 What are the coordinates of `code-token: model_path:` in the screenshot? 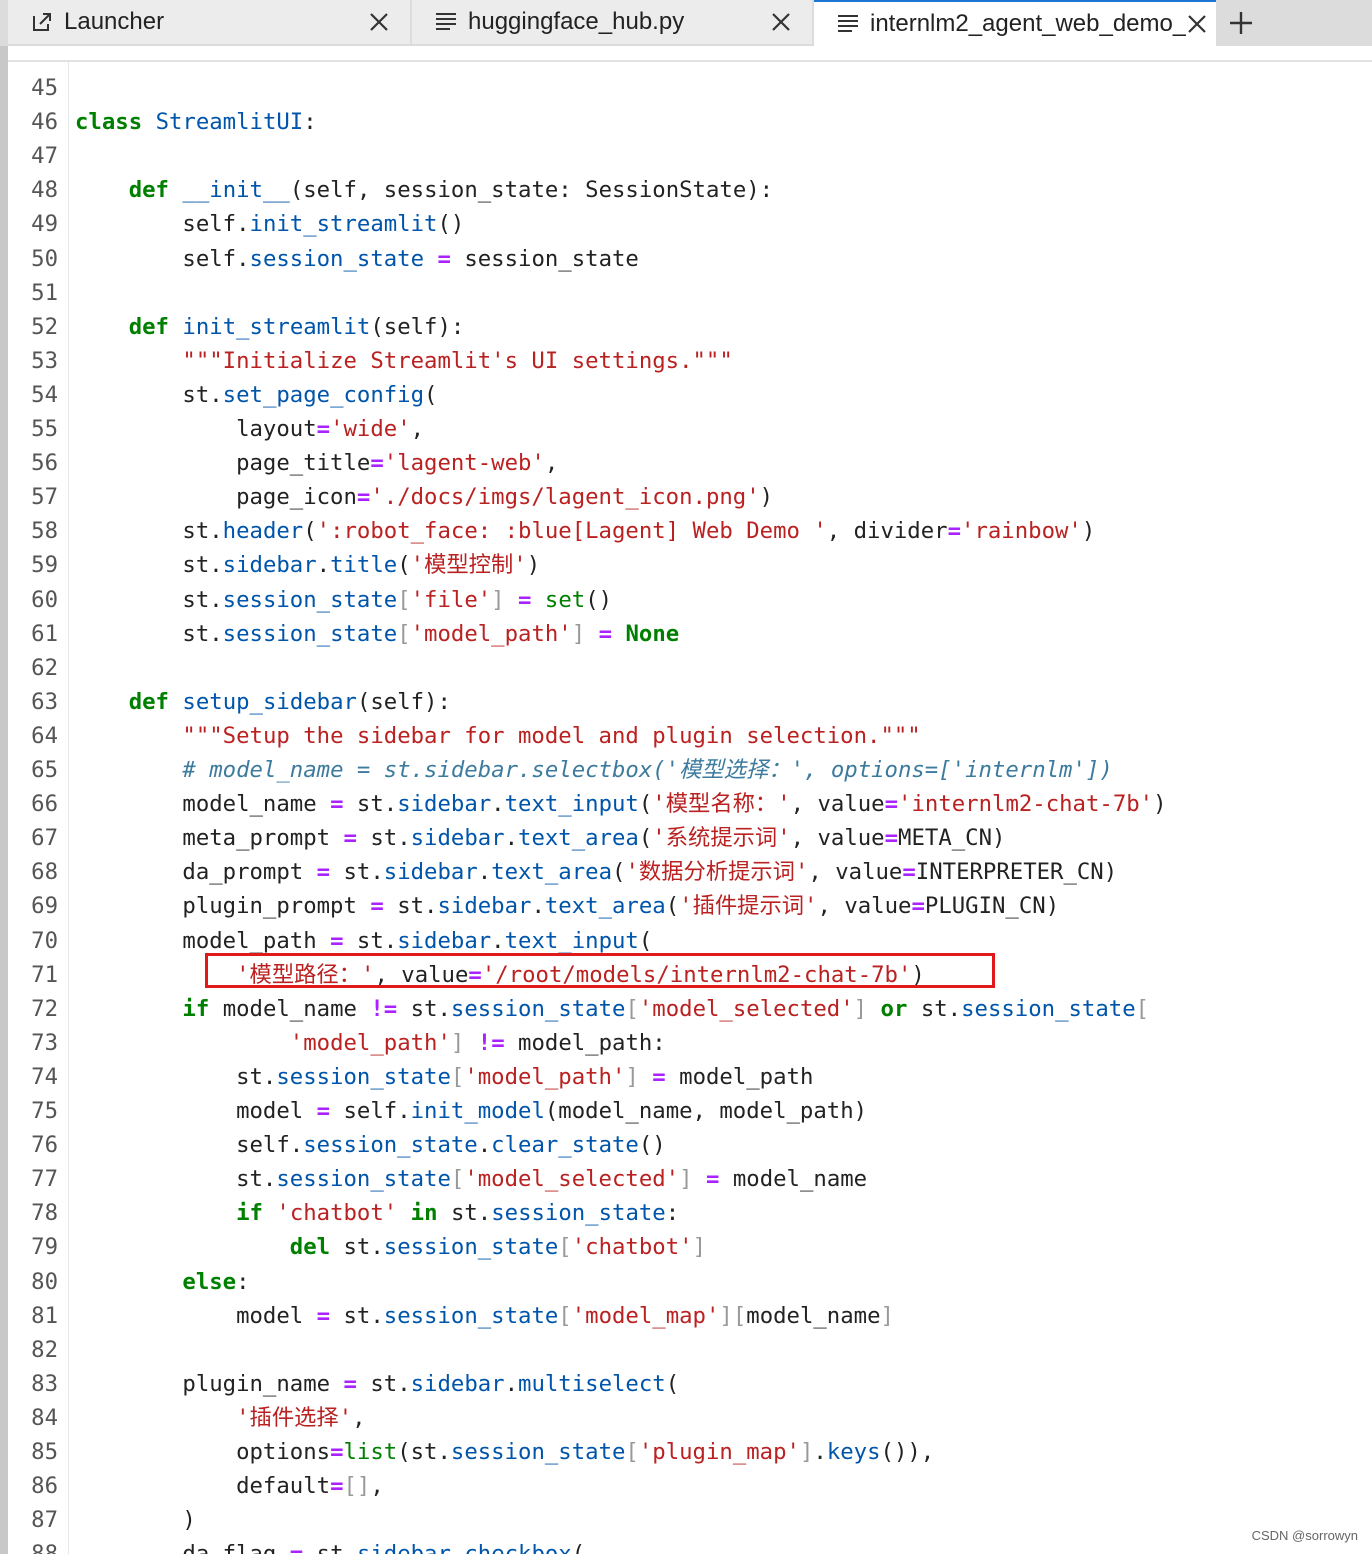 It's located at (585, 1042).